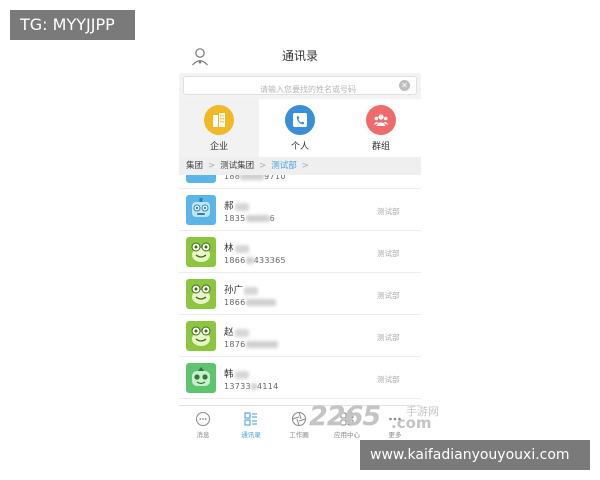 This screenshot has height=480, width=600. What do you see at coordinates (250, 419) in the screenshot?
I see `contacts-grid-icon` at bounding box center [250, 419].